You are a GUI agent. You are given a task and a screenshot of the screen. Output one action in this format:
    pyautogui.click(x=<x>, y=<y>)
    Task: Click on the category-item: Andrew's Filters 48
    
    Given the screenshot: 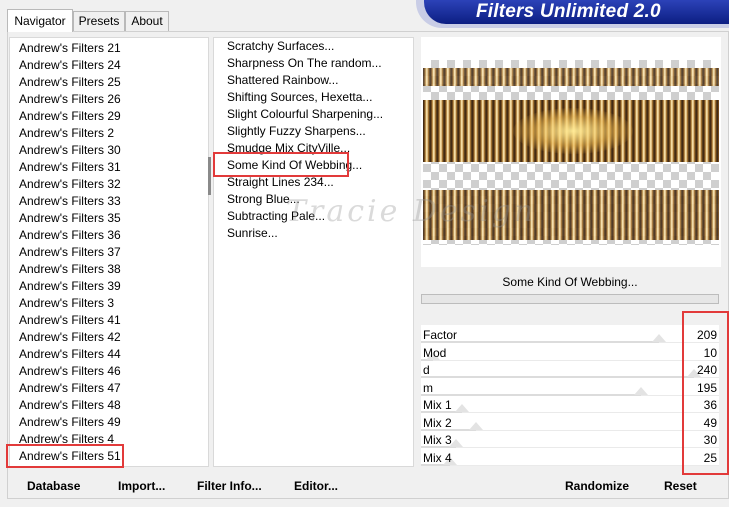 What is the action you would take?
    pyautogui.click(x=70, y=405)
    